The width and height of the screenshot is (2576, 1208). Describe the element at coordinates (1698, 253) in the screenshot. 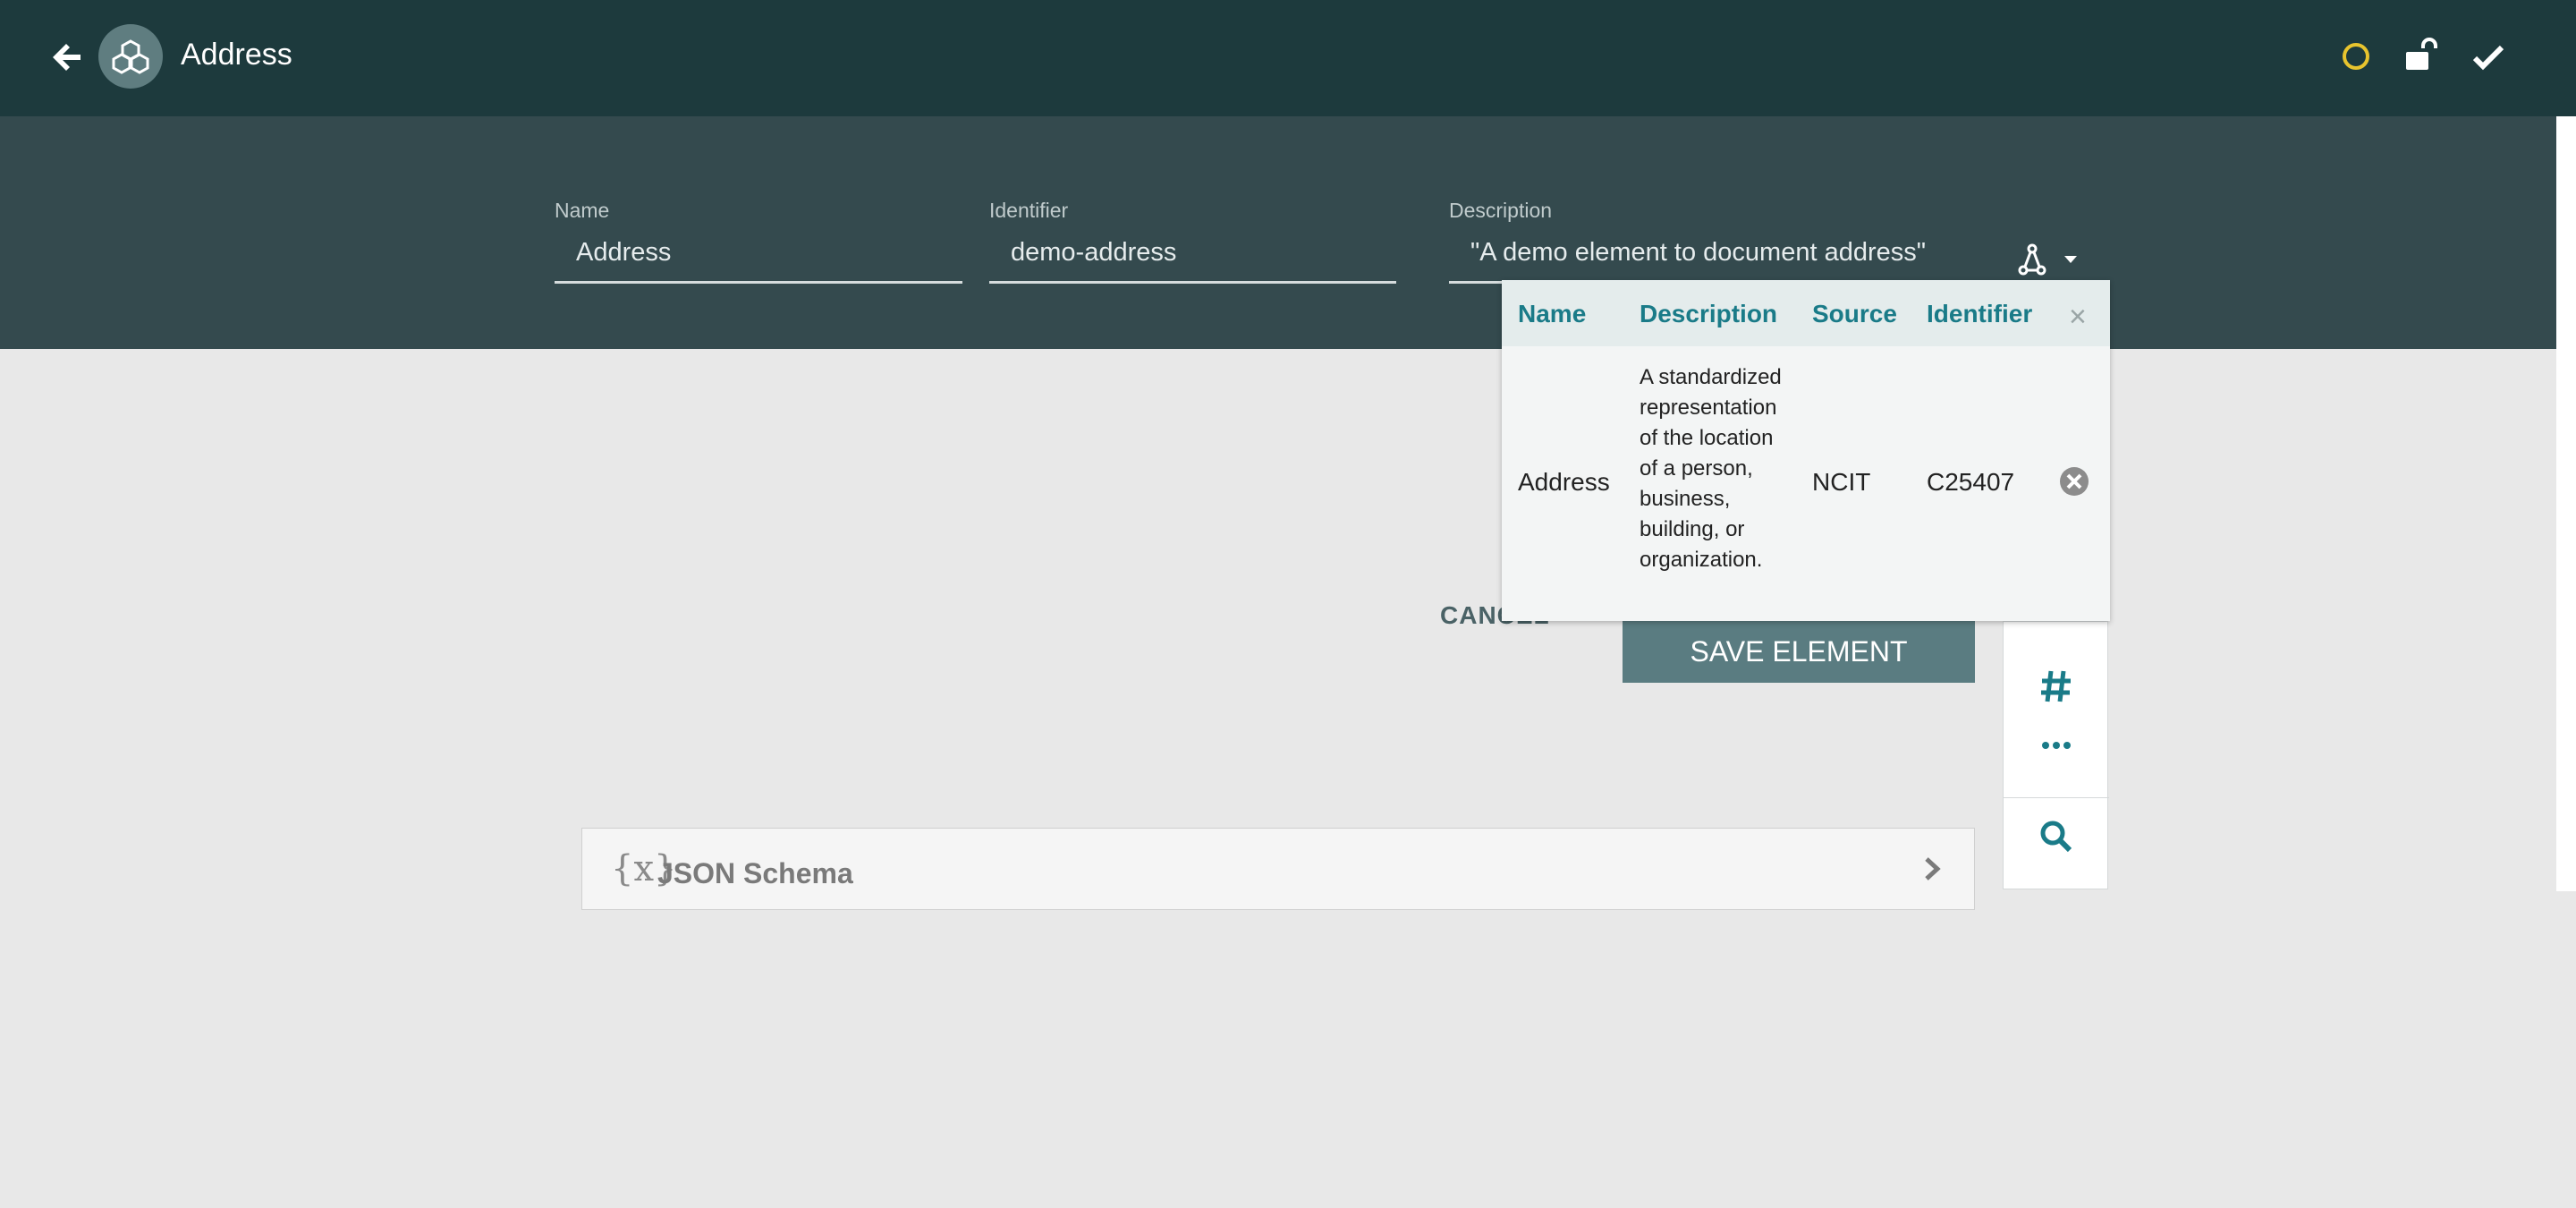

I see `description-input` at that location.